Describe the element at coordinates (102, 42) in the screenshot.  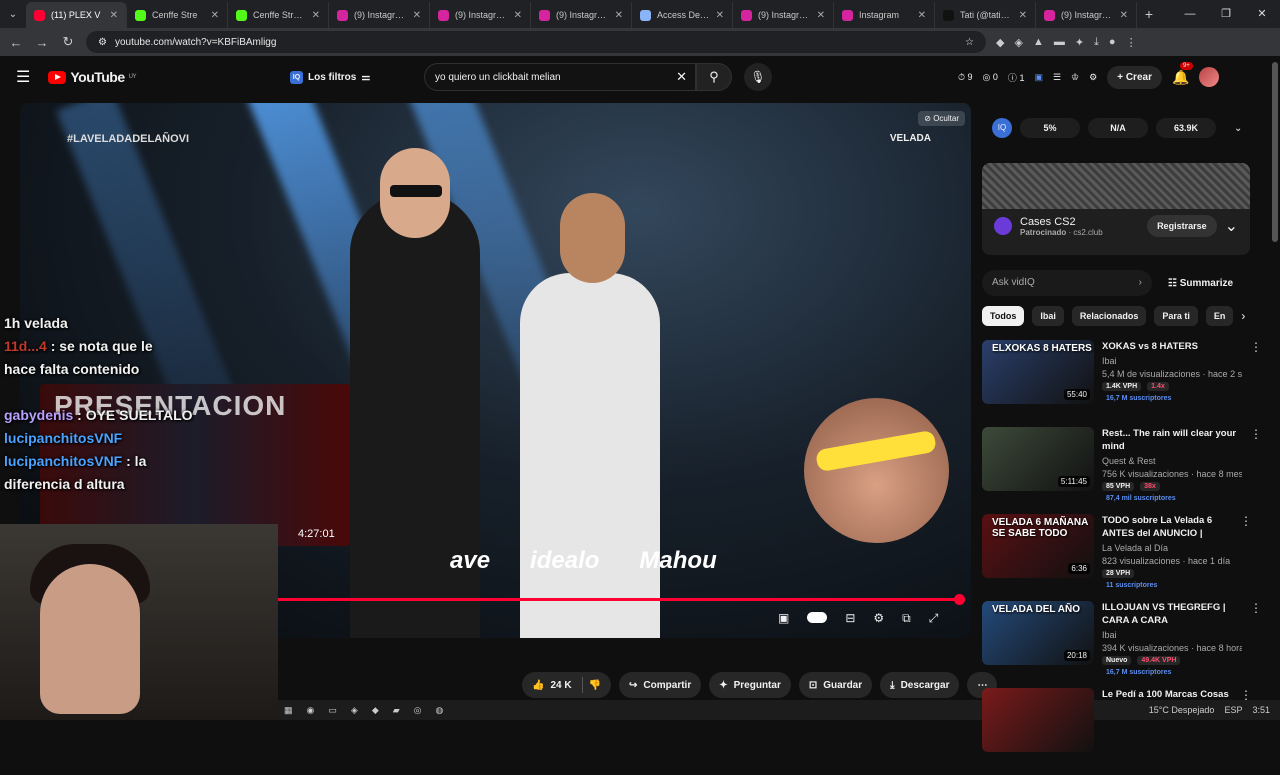
I see `site-info-icon: ⚙` at that location.